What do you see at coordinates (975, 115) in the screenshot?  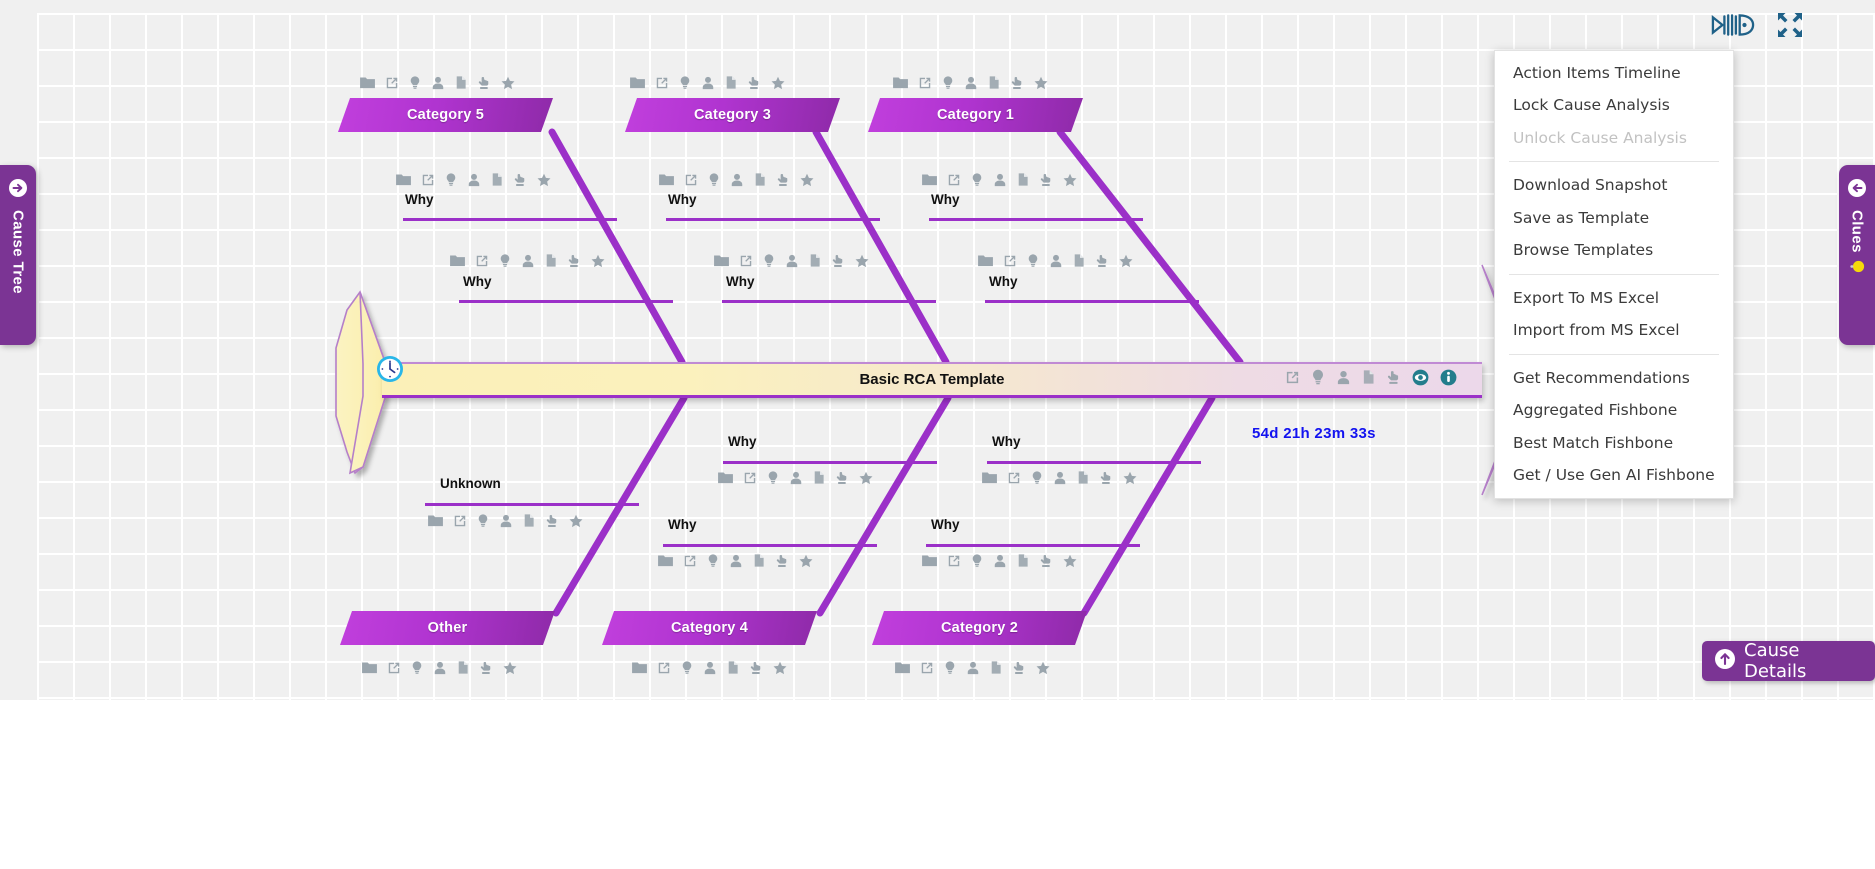 I see `category-node-cat1: Category 1` at bounding box center [975, 115].